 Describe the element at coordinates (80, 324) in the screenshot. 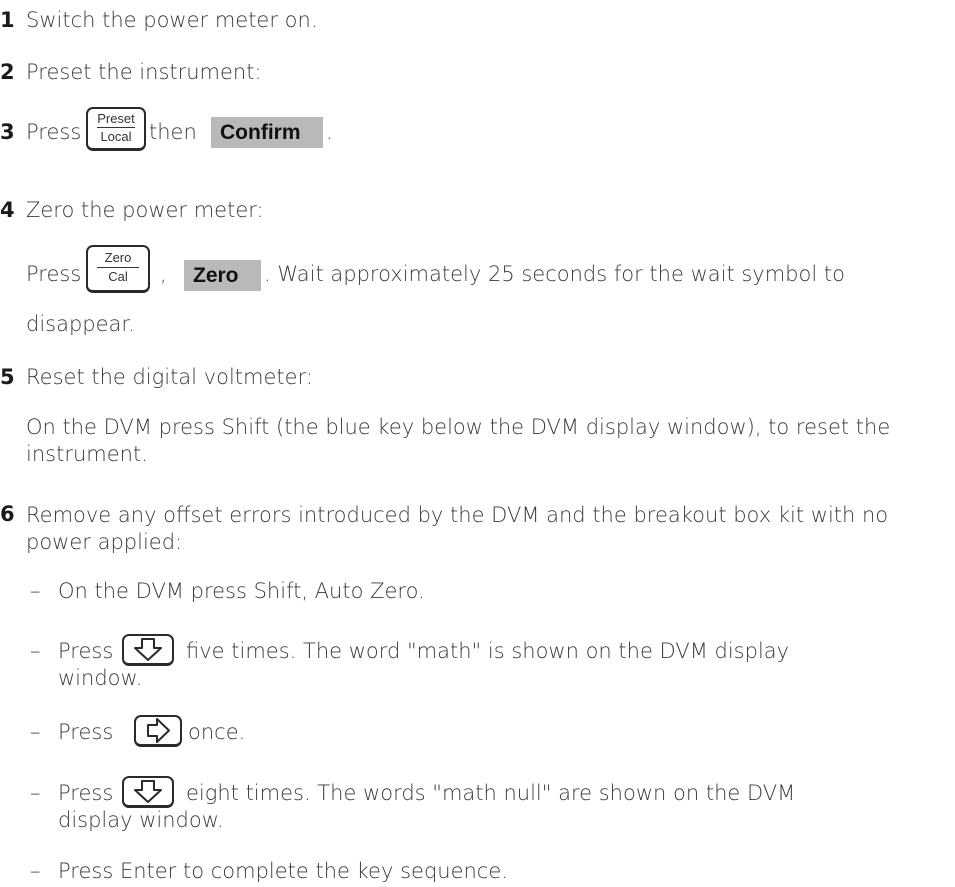

I see `step-subtext: disappear.` at that location.